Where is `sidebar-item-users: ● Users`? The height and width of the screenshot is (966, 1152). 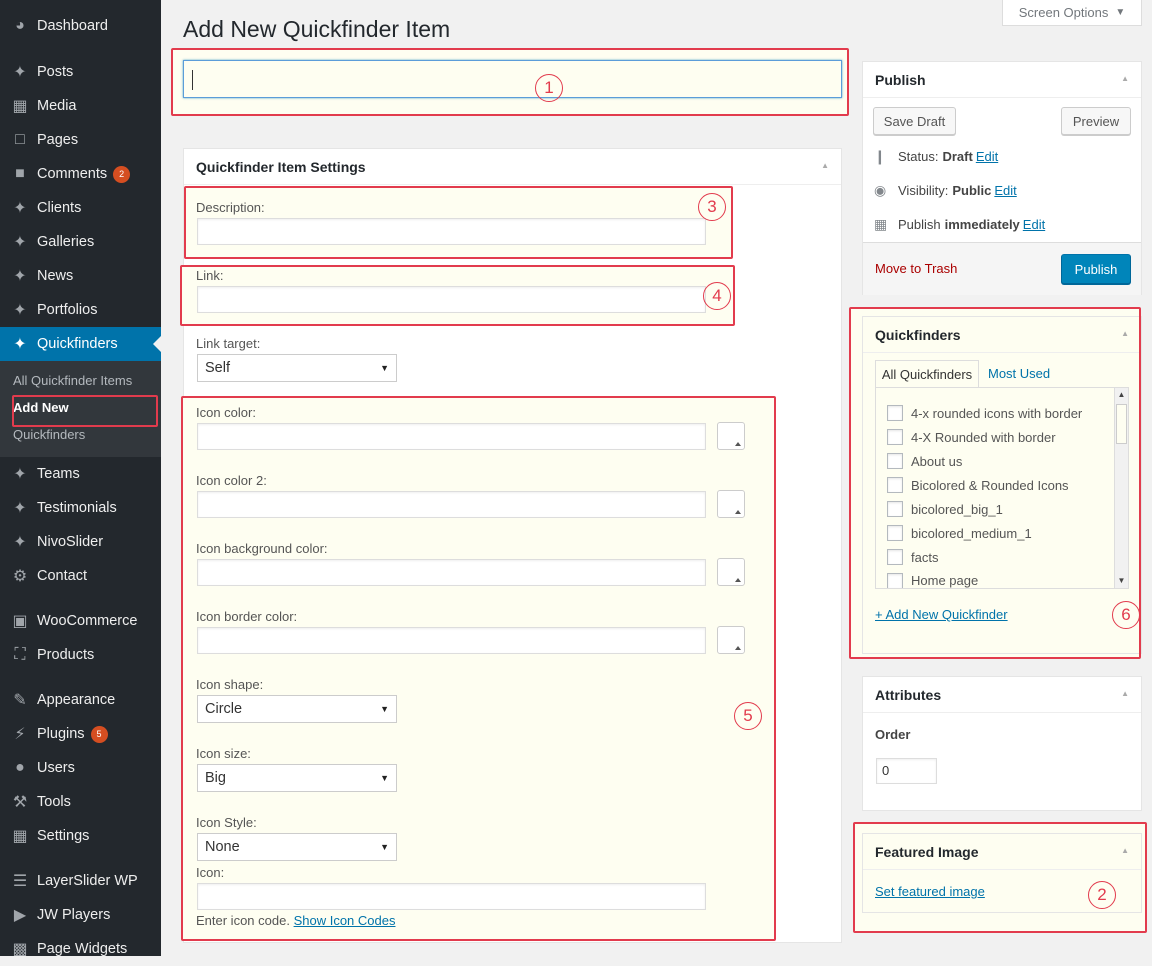
sidebar-item-users: ● Users is located at coordinates (80, 768).